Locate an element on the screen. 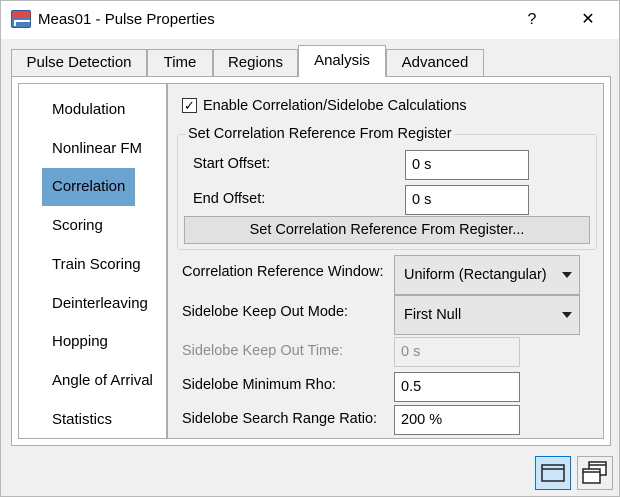 This screenshot has width=620, height=497. nav-item-statistics: Statistics is located at coordinates (82, 420).